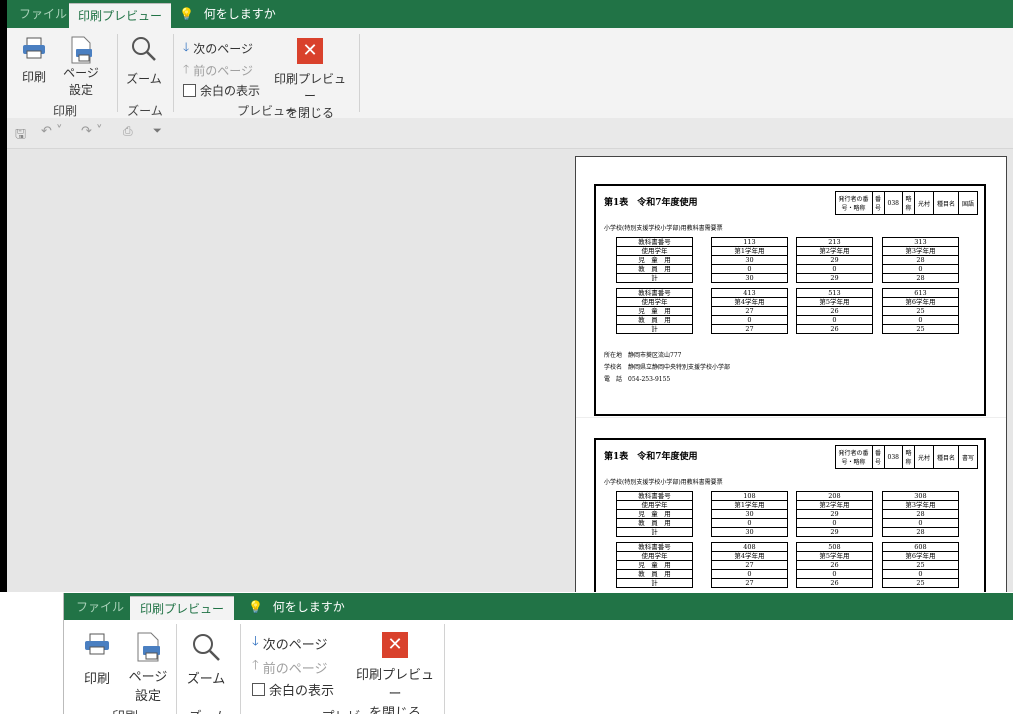 The image size is (1013, 714). What do you see at coordinates (144, 79) in the screenshot?
I see `zoom-label: ズーム` at bounding box center [144, 79].